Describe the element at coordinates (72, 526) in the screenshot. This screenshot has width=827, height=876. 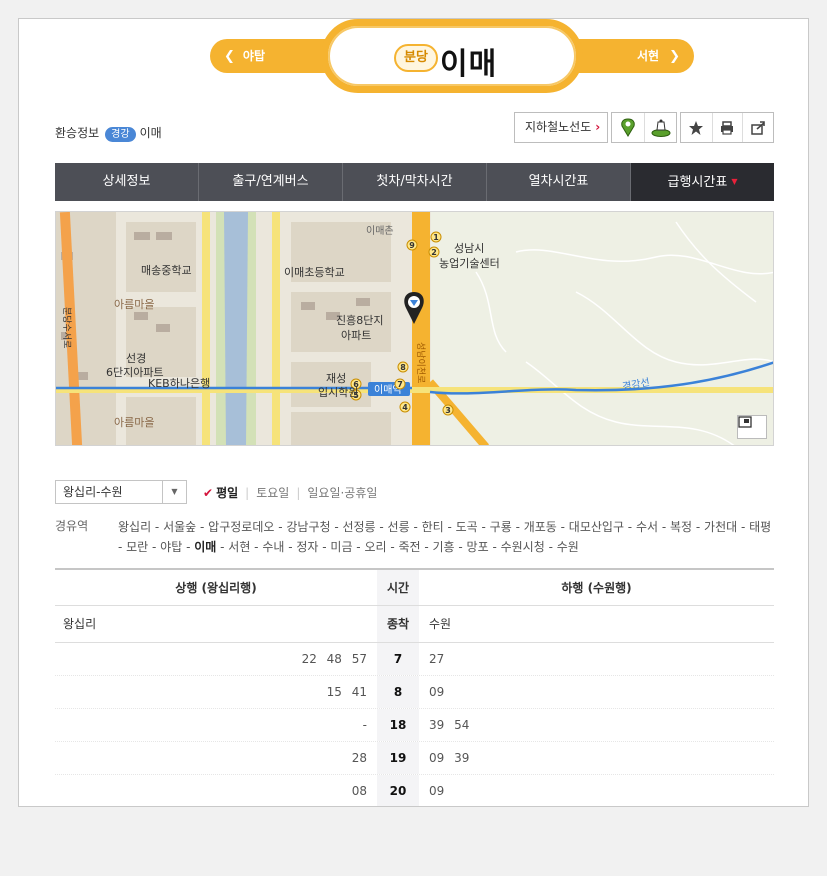
I see `route-label: 경유역` at that location.